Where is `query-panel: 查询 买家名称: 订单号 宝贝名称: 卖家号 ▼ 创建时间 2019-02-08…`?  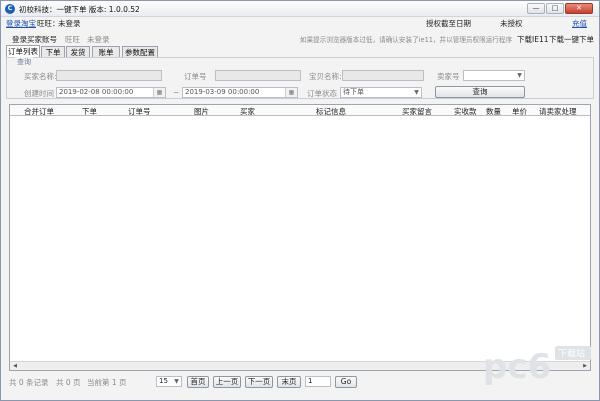
query-panel: 查询 买家名称: 订单号 宝贝名称: 卖家号 ▼ 创建时间 2019-02-08… is located at coordinates (300, 78).